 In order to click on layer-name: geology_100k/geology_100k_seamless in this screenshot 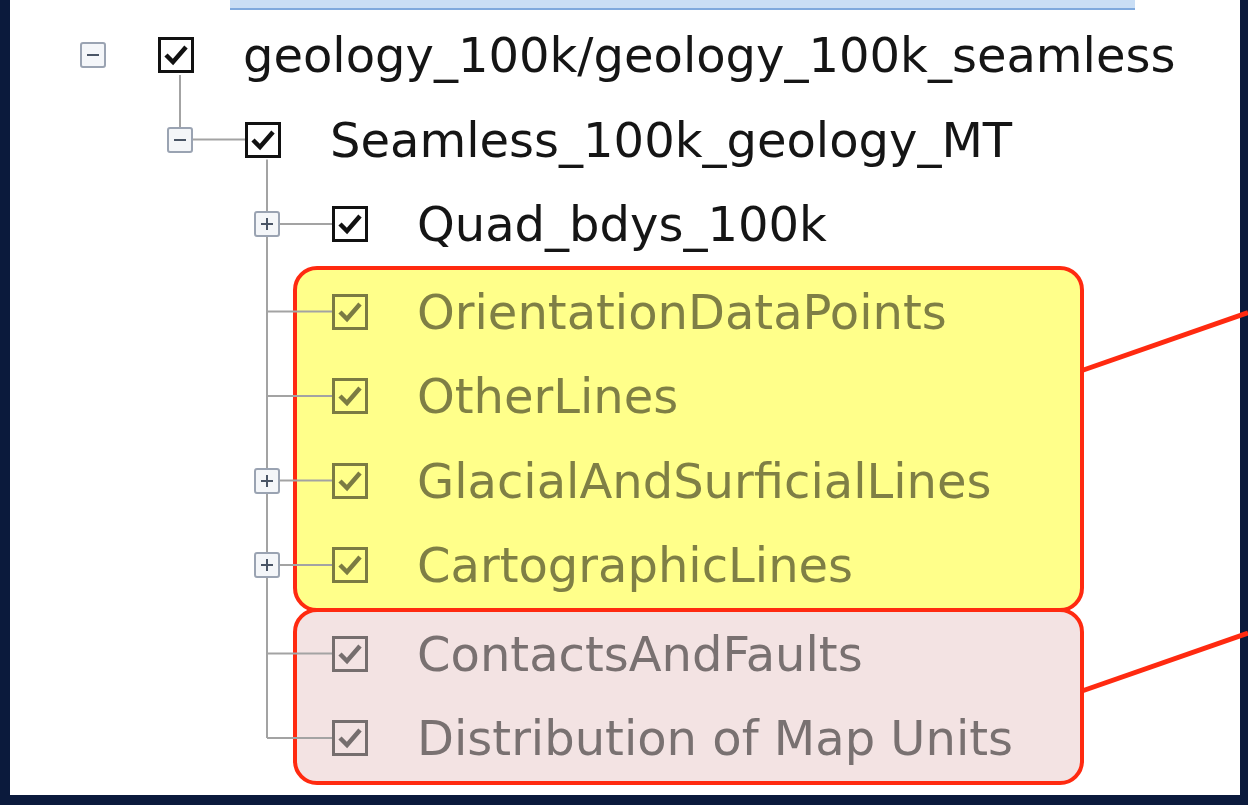, I will do `click(709, 55)`.